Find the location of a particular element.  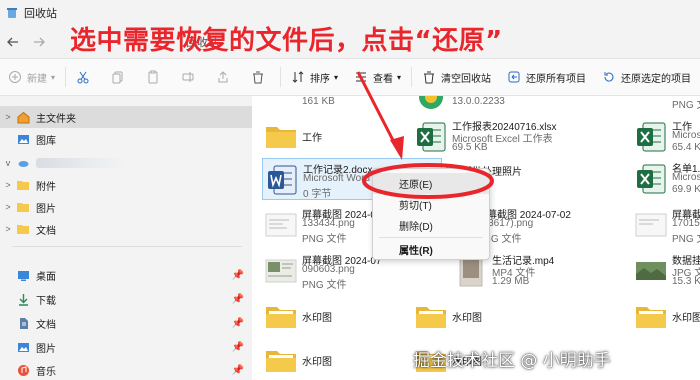

file-size: 69.5 KB is located at coordinates (470, 147).